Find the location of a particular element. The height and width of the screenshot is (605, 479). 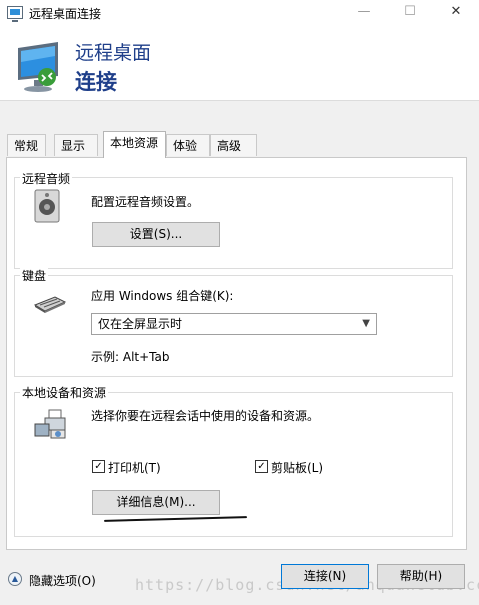

printers-label: 打印机(T) is located at coordinates (134, 468).